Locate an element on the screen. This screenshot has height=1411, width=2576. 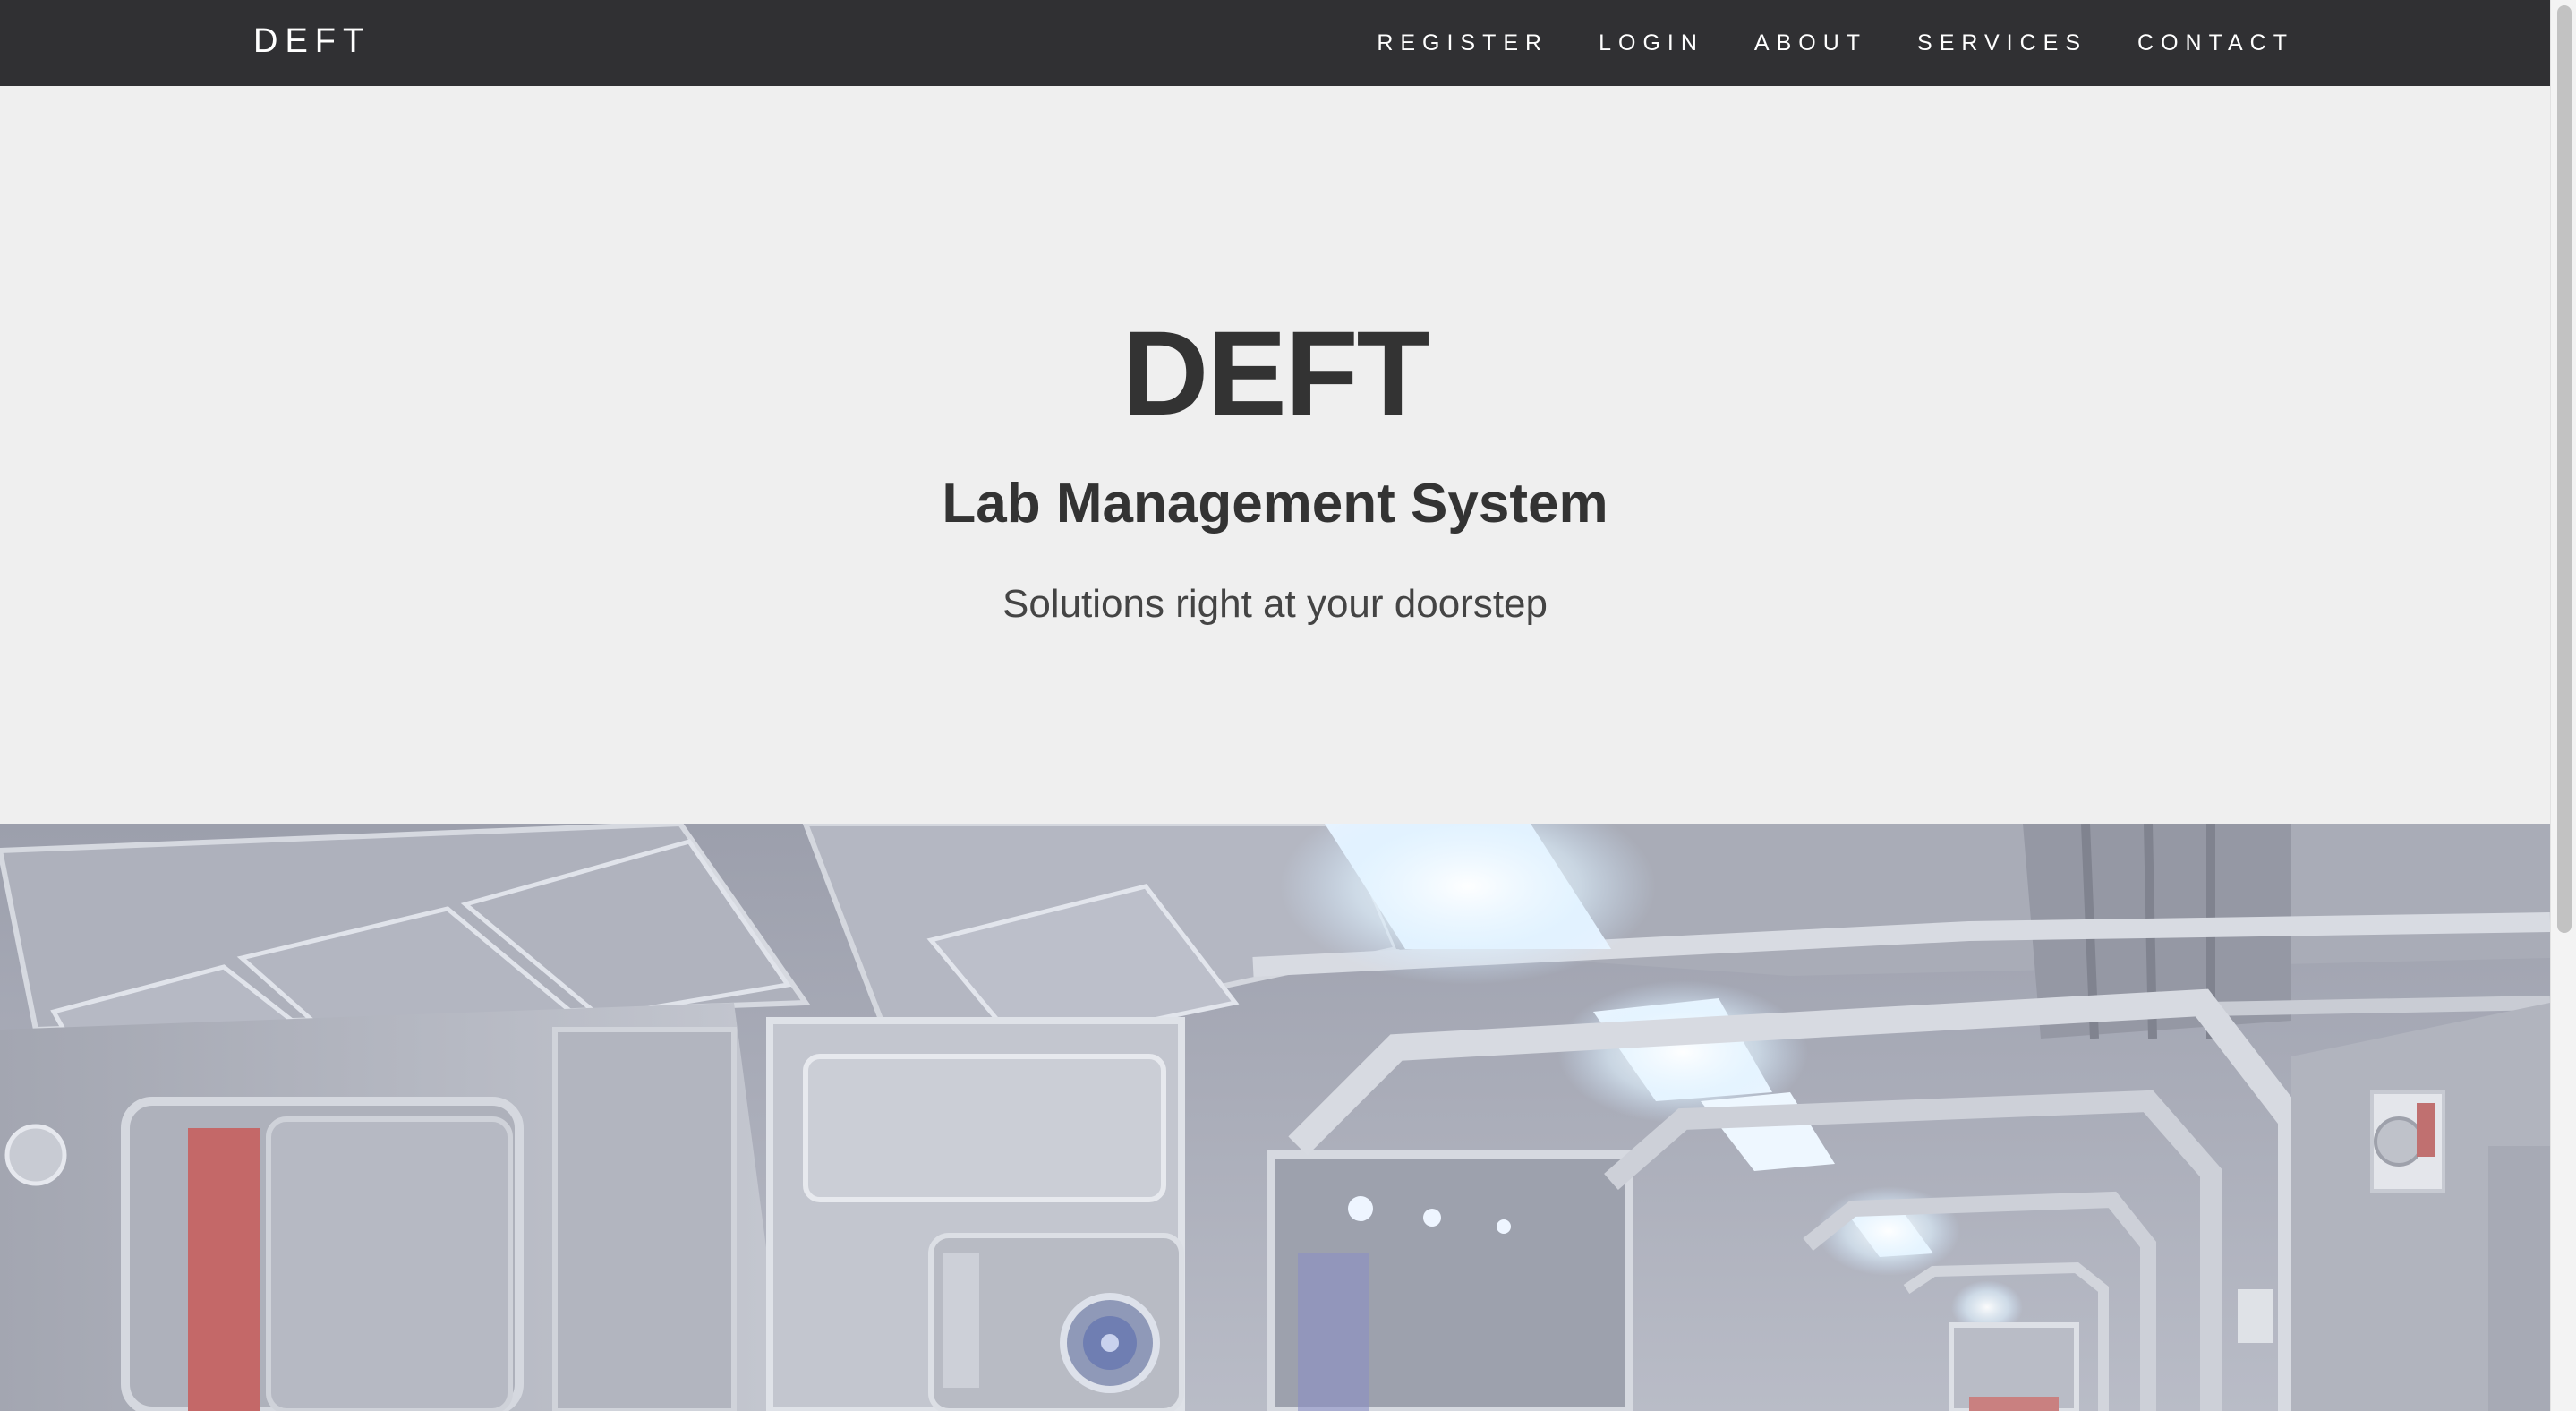
hero-subtitle: Lab Management System is located at coordinates (1275, 503).